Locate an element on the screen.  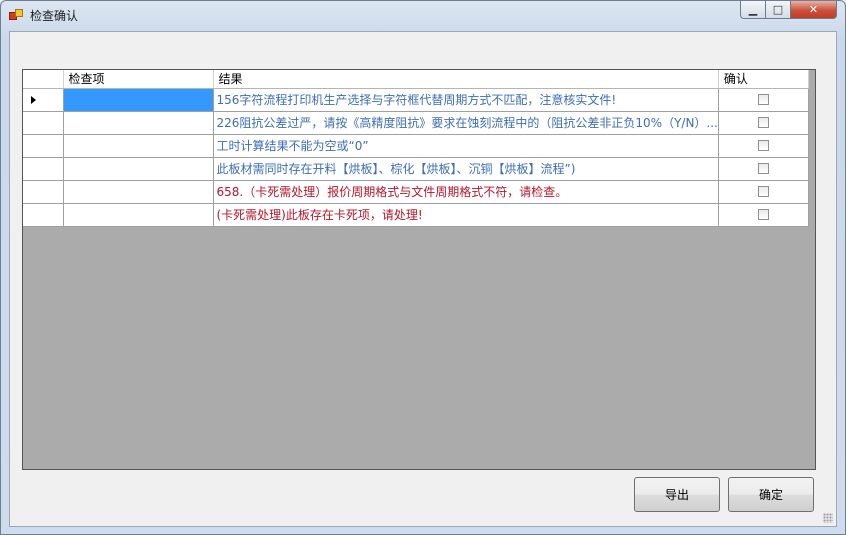
grid-header-row: 检查项 结果 确认 is located at coordinates (416, 79).